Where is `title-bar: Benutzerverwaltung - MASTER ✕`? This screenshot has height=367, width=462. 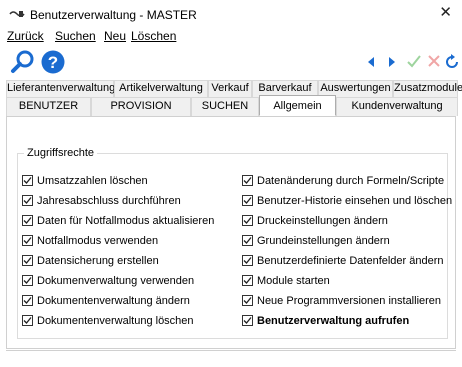
title-bar: Benutzerverwaltung - MASTER ✕ is located at coordinates (231, 14).